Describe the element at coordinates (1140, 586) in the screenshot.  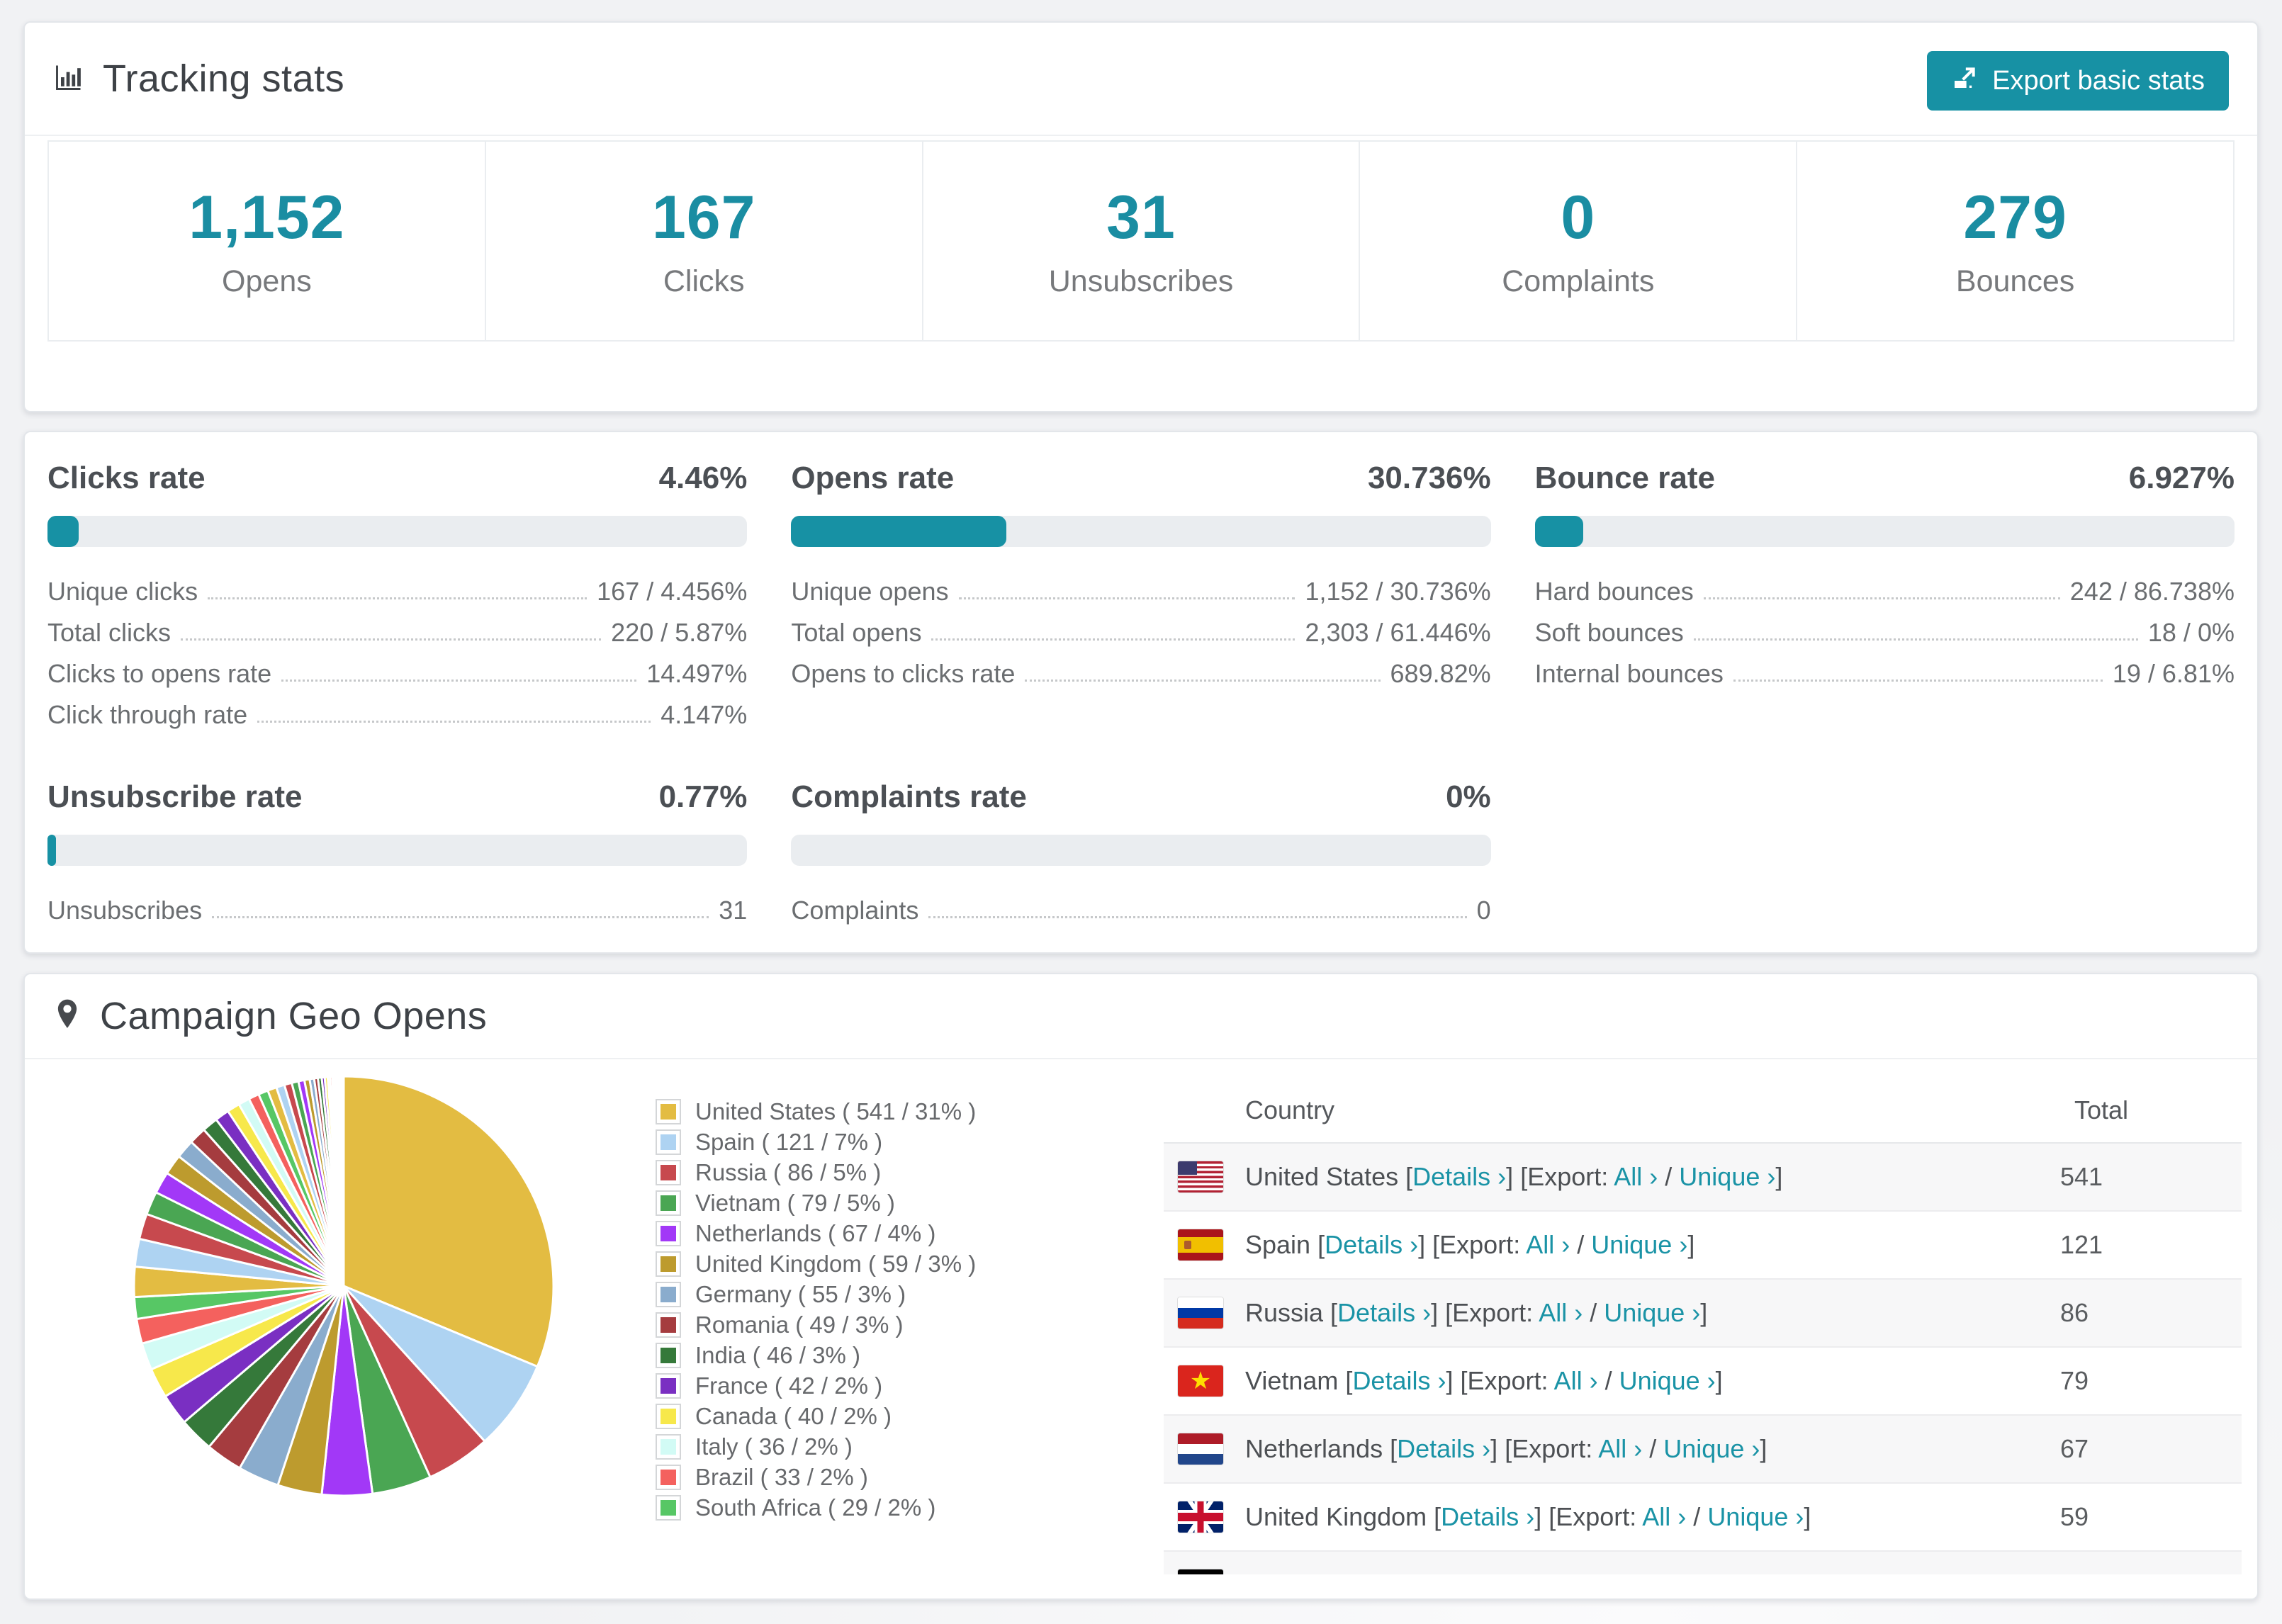
I see `rate-detail-row: Unique opens 1,152 / 30.736%` at that location.